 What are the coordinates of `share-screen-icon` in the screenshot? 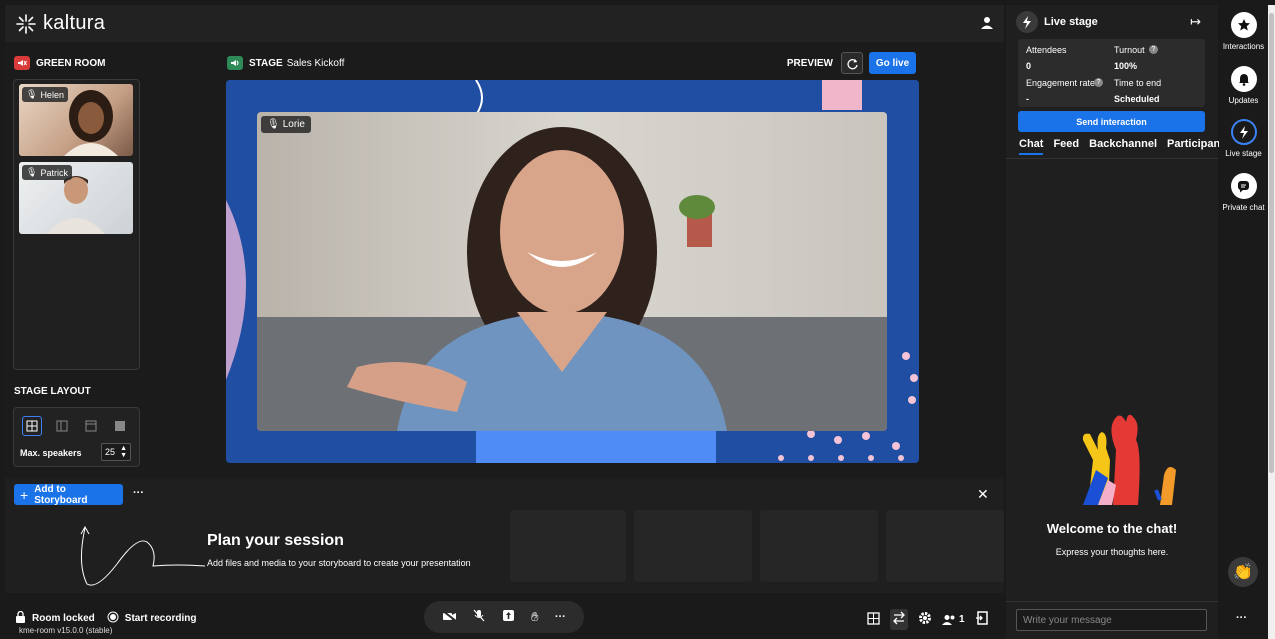 It's located at (508, 617).